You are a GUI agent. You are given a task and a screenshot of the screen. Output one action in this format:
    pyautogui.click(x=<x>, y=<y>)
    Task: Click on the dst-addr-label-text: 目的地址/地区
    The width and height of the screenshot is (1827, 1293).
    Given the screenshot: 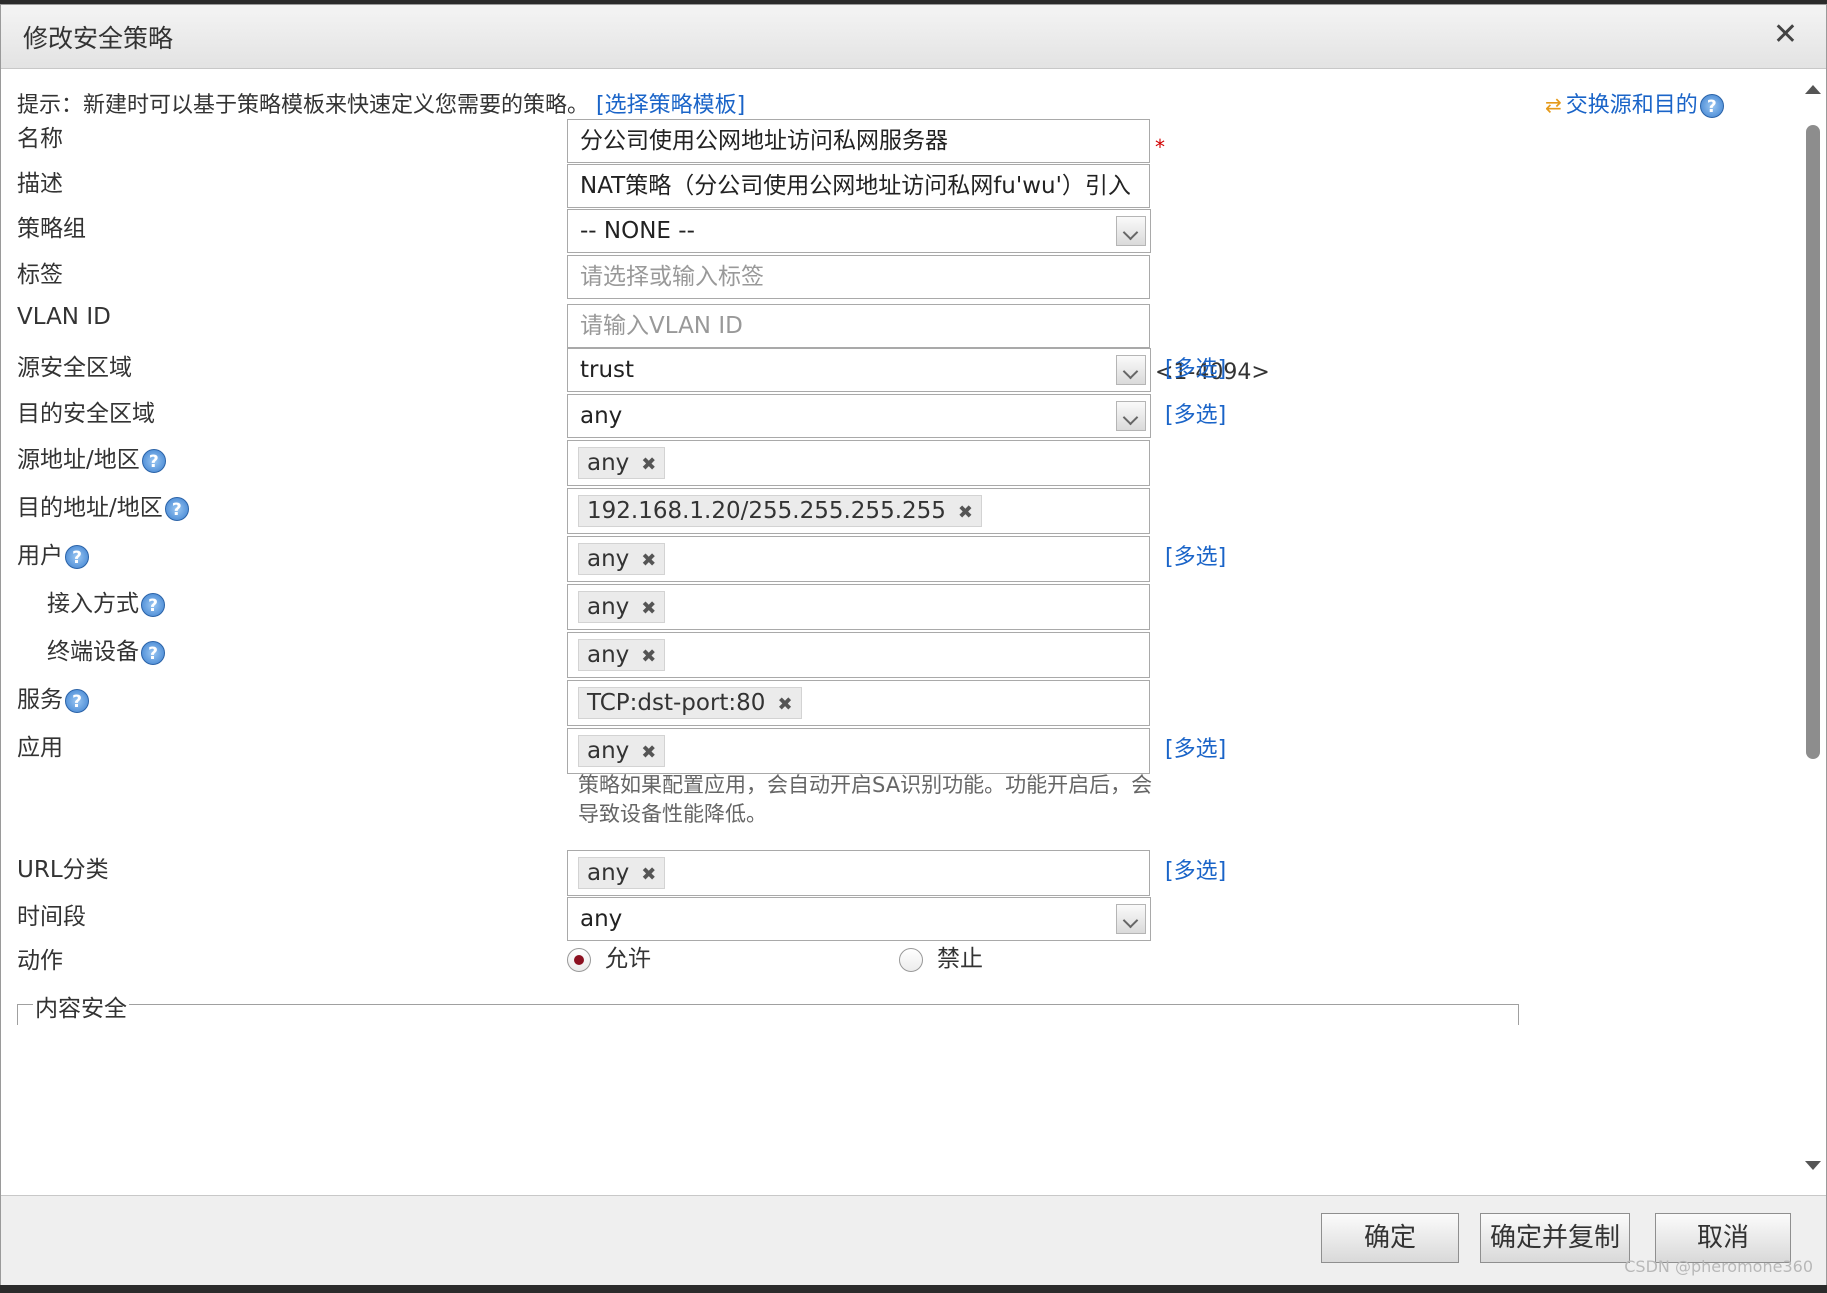 What is the action you would take?
    pyautogui.click(x=90, y=508)
    